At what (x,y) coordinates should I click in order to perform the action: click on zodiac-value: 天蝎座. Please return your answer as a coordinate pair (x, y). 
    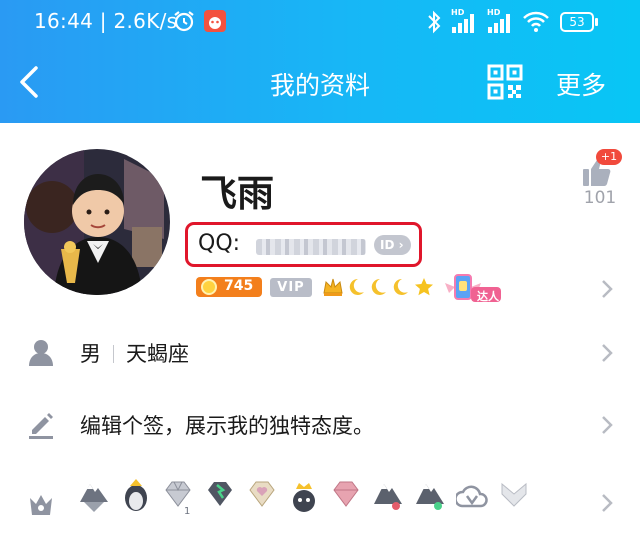
    Looking at the image, I should click on (157, 354).